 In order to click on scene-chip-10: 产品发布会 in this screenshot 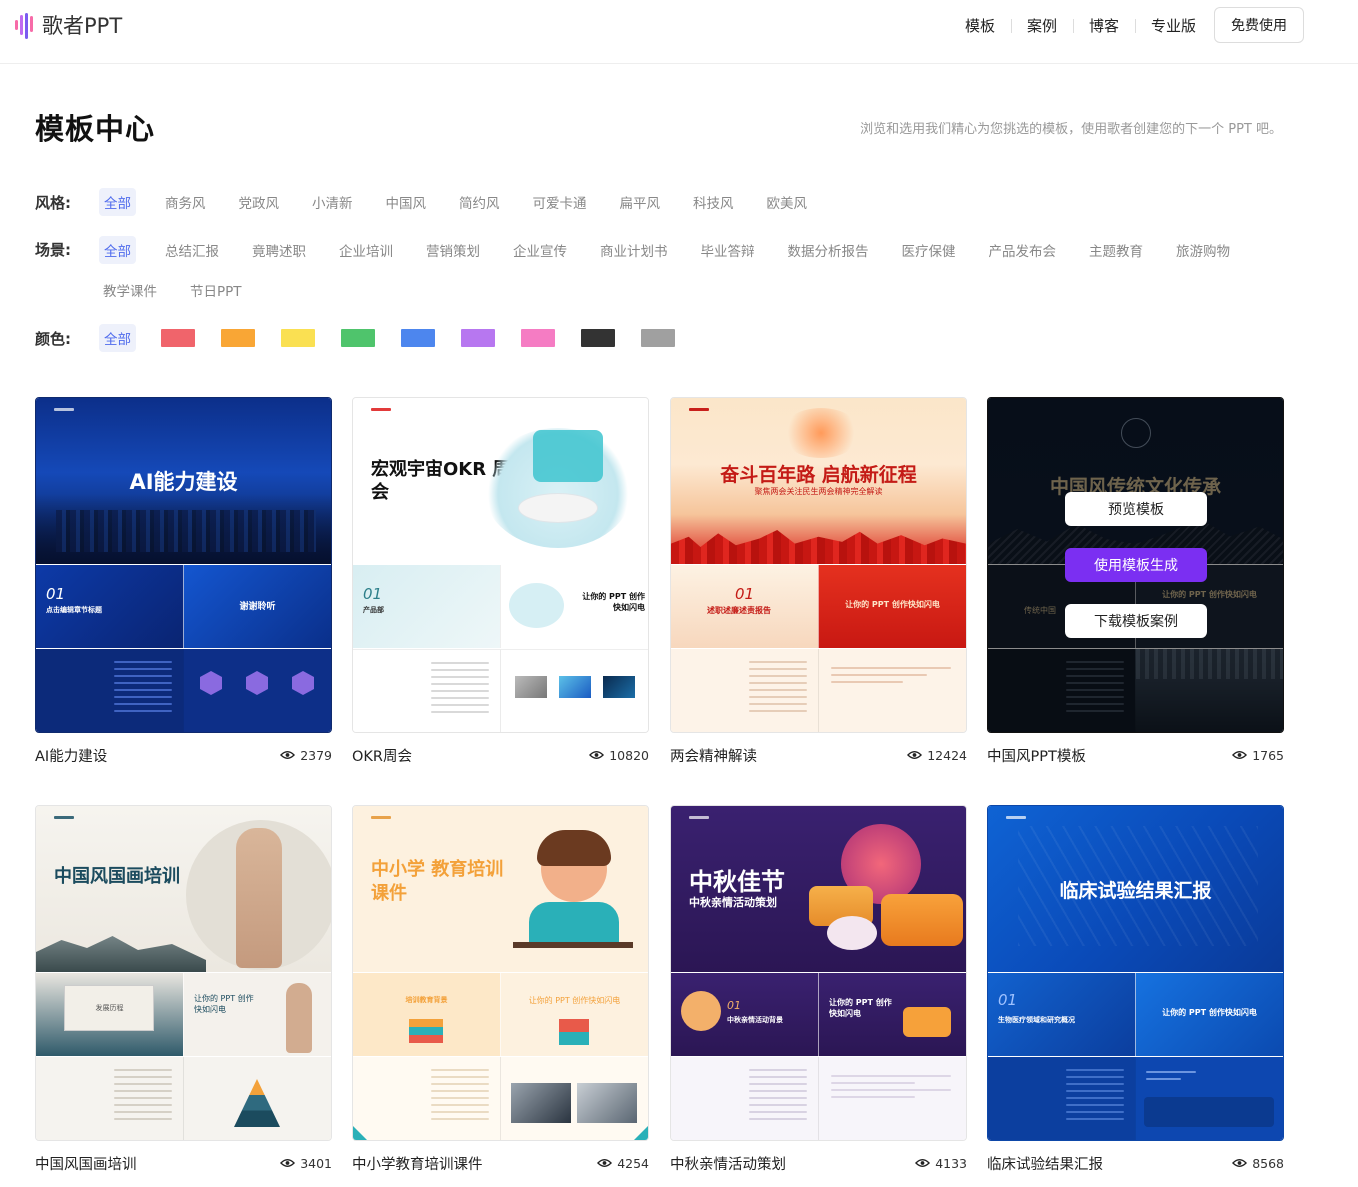, I will do `click(1023, 250)`.